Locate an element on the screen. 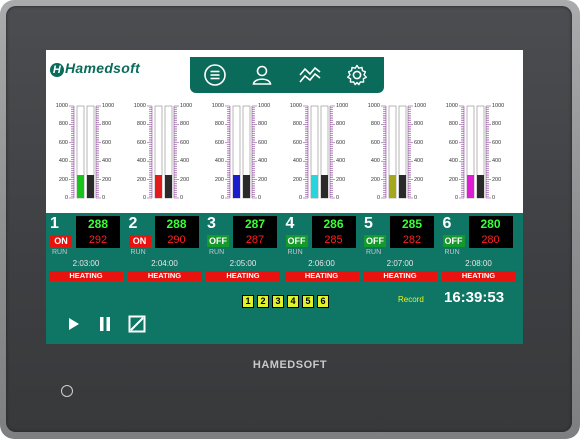 The height and width of the screenshot is (439, 580). menu-icon is located at coordinates (215, 75).